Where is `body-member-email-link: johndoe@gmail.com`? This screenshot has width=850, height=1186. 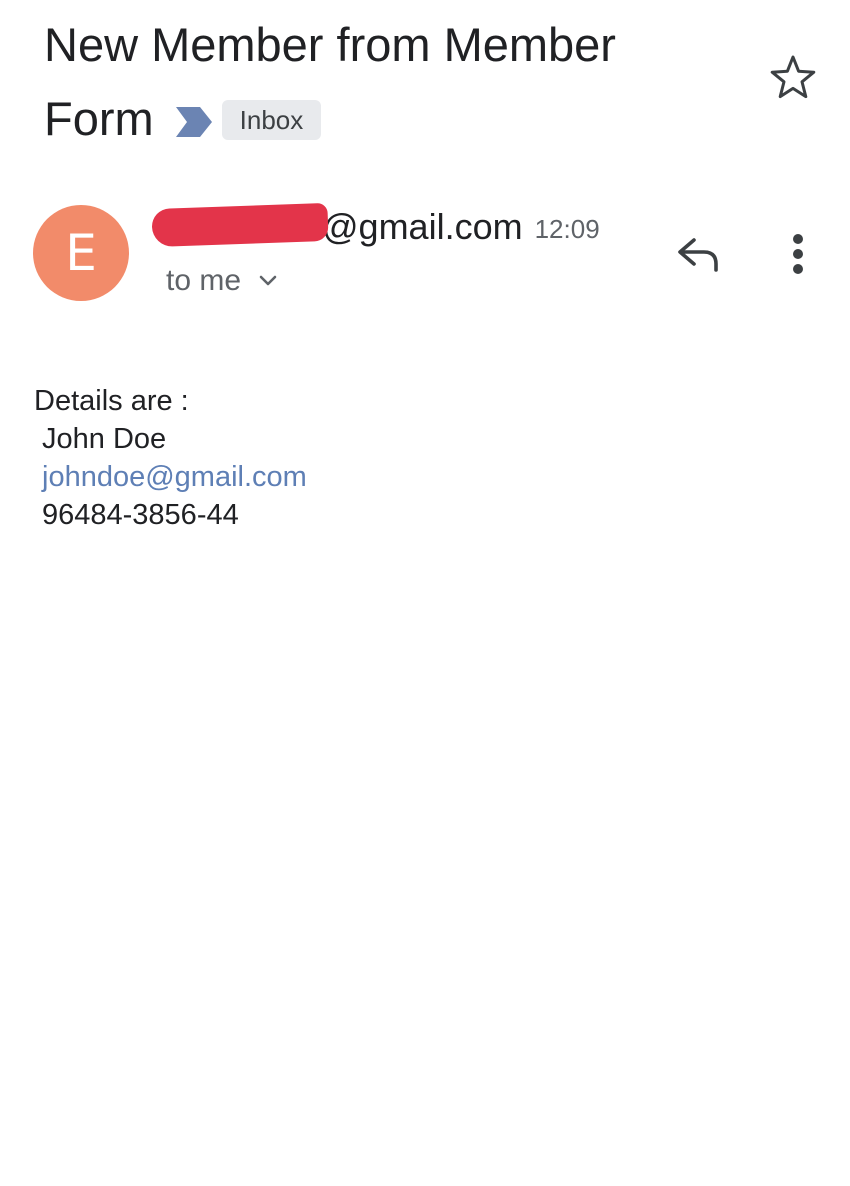
body-member-email-link: johndoe@gmail.com is located at coordinates (174, 477).